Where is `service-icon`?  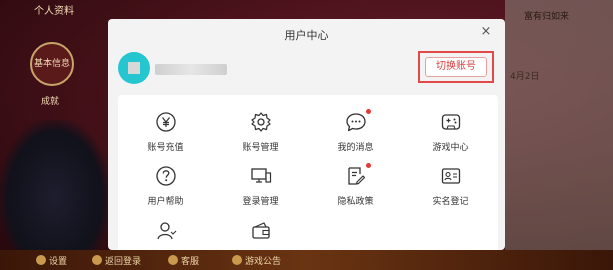 service-icon is located at coordinates (173, 260).